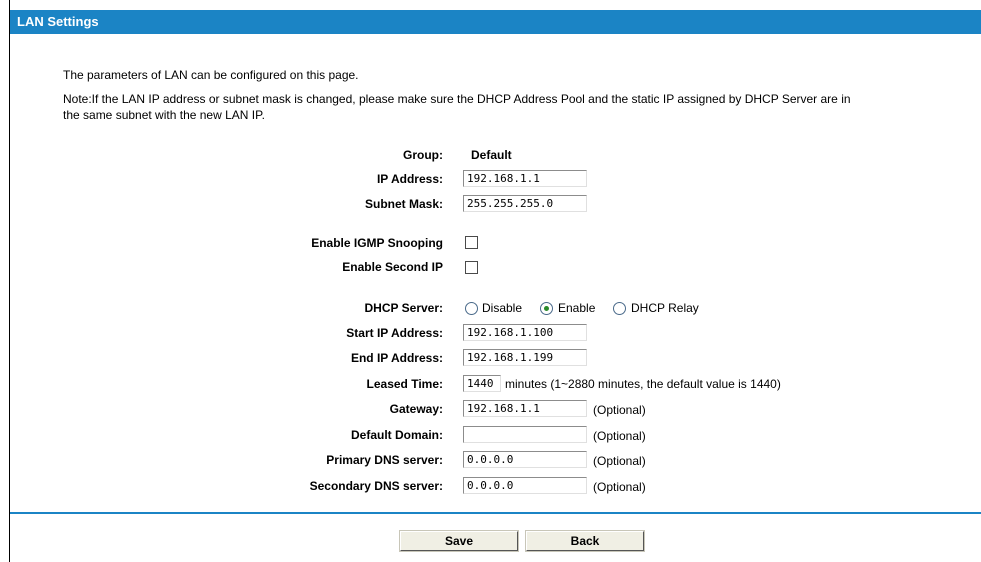  What do you see at coordinates (164, 115) in the screenshot?
I see `note-text-line2: the same subnet with the new LAN IP.` at bounding box center [164, 115].